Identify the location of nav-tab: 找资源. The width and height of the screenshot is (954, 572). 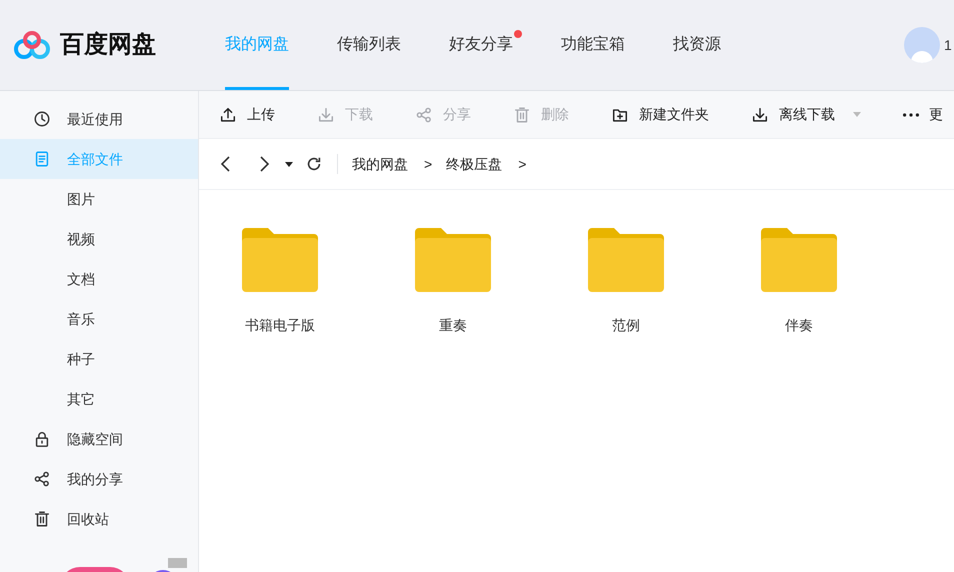
(697, 45).